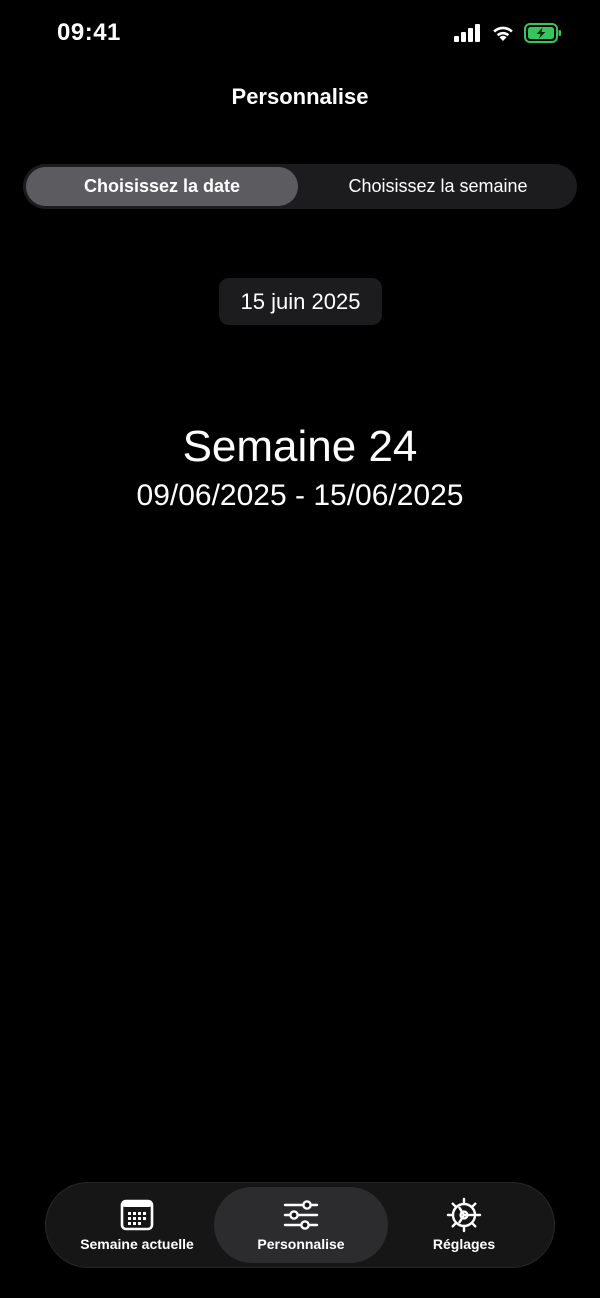  I want to click on date-picker-button: 15 juin 2025, so click(300, 301).